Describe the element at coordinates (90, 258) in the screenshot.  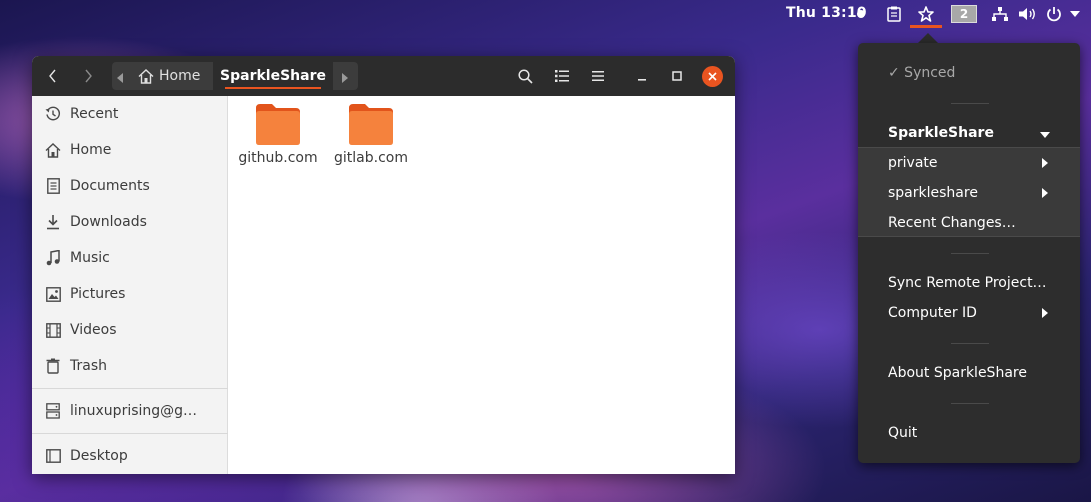
I see `sidebar-item-label: Music` at that location.